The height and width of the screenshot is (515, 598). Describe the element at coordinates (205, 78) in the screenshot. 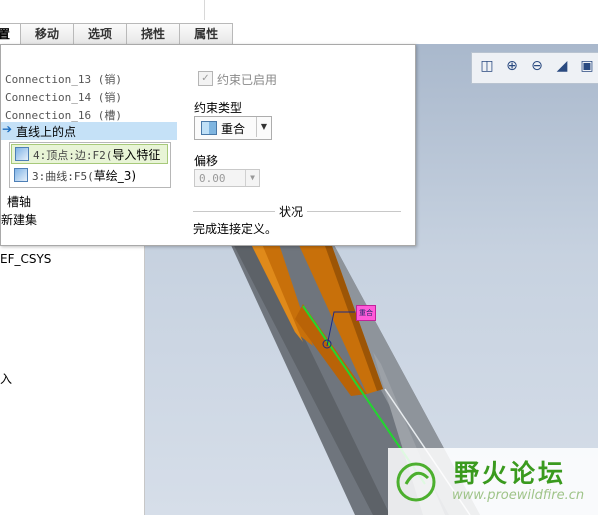

I see `constraint-enabled-checkbox: ✓` at that location.